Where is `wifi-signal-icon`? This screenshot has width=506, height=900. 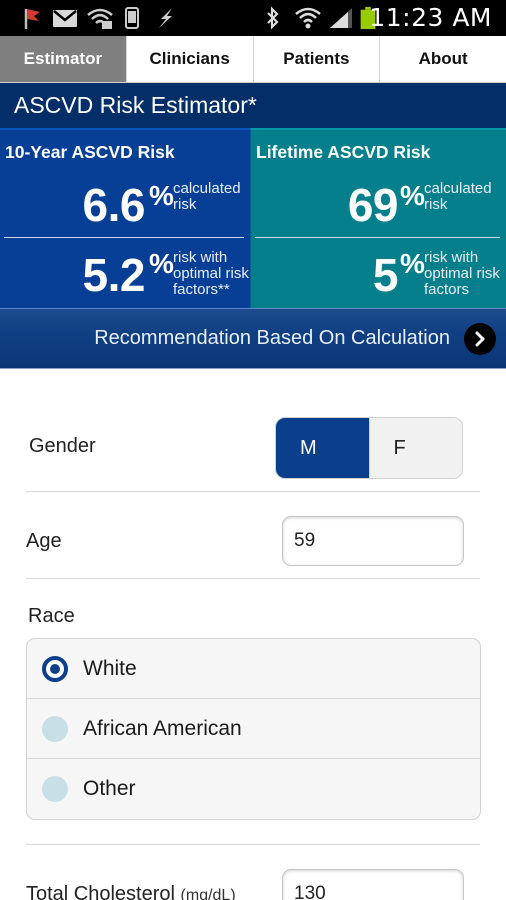
wifi-signal-icon is located at coordinates (100, 18).